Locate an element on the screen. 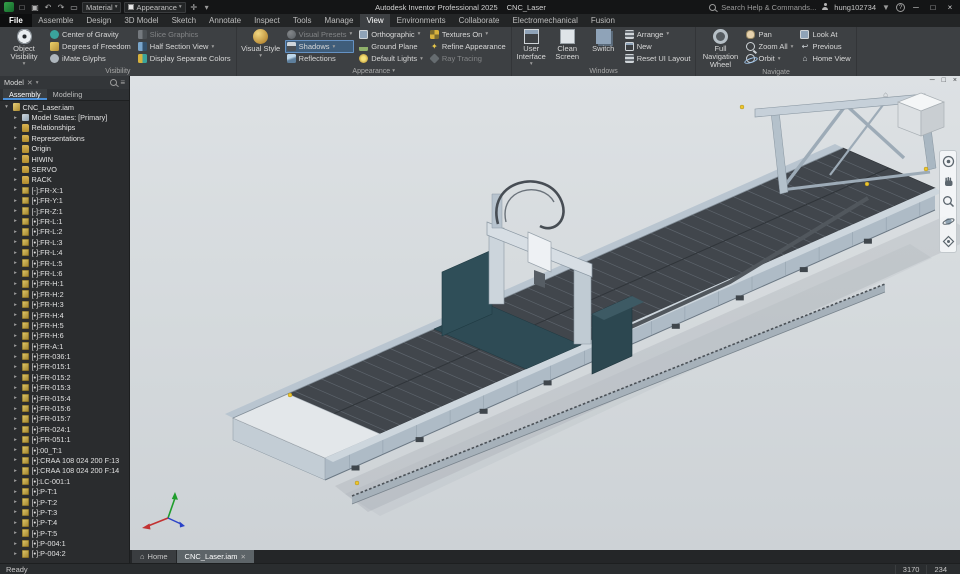 The width and height of the screenshot is (960, 574). tab-collaborate: Collaborate is located at coordinates (479, 20).